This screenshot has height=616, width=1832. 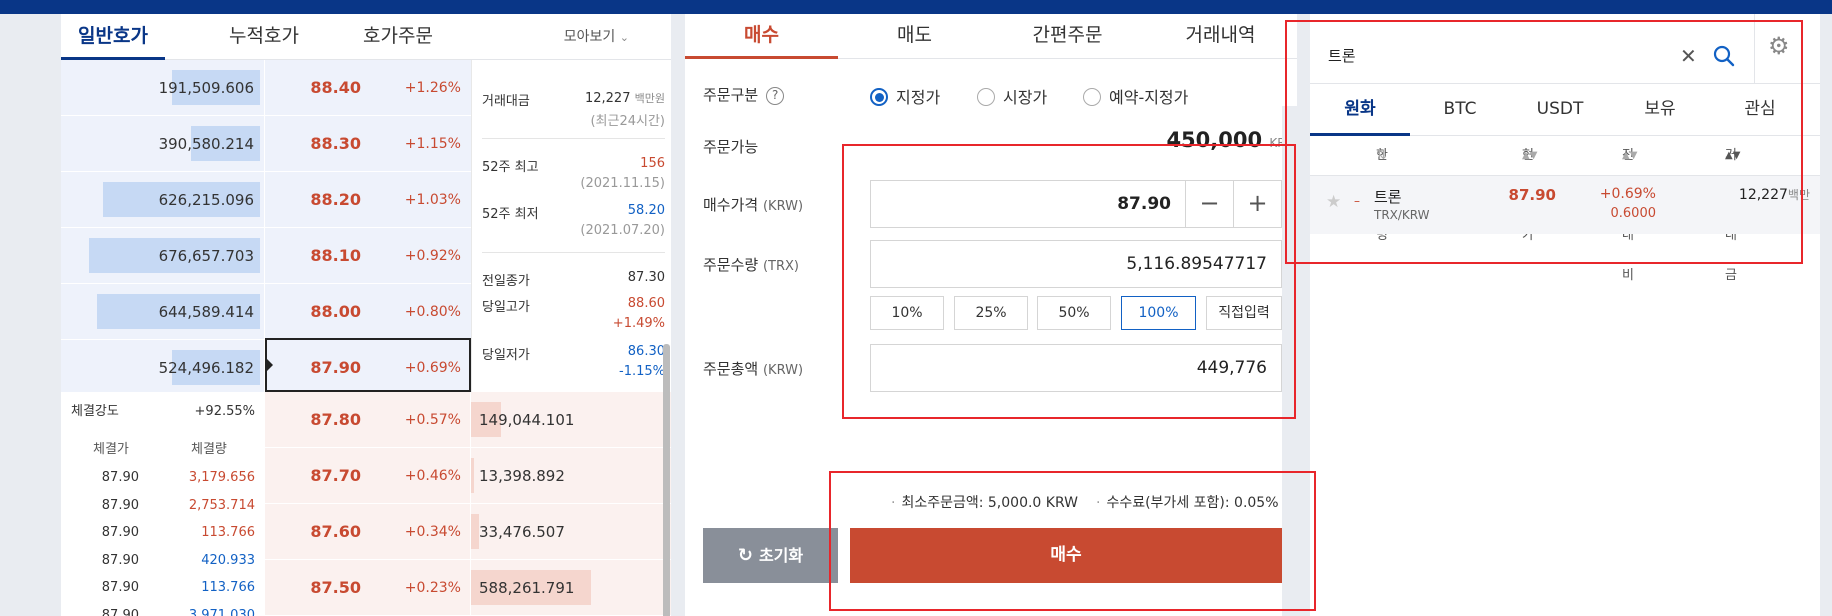 I want to click on chevron-down-icon: ⌄, so click(x=624, y=37).